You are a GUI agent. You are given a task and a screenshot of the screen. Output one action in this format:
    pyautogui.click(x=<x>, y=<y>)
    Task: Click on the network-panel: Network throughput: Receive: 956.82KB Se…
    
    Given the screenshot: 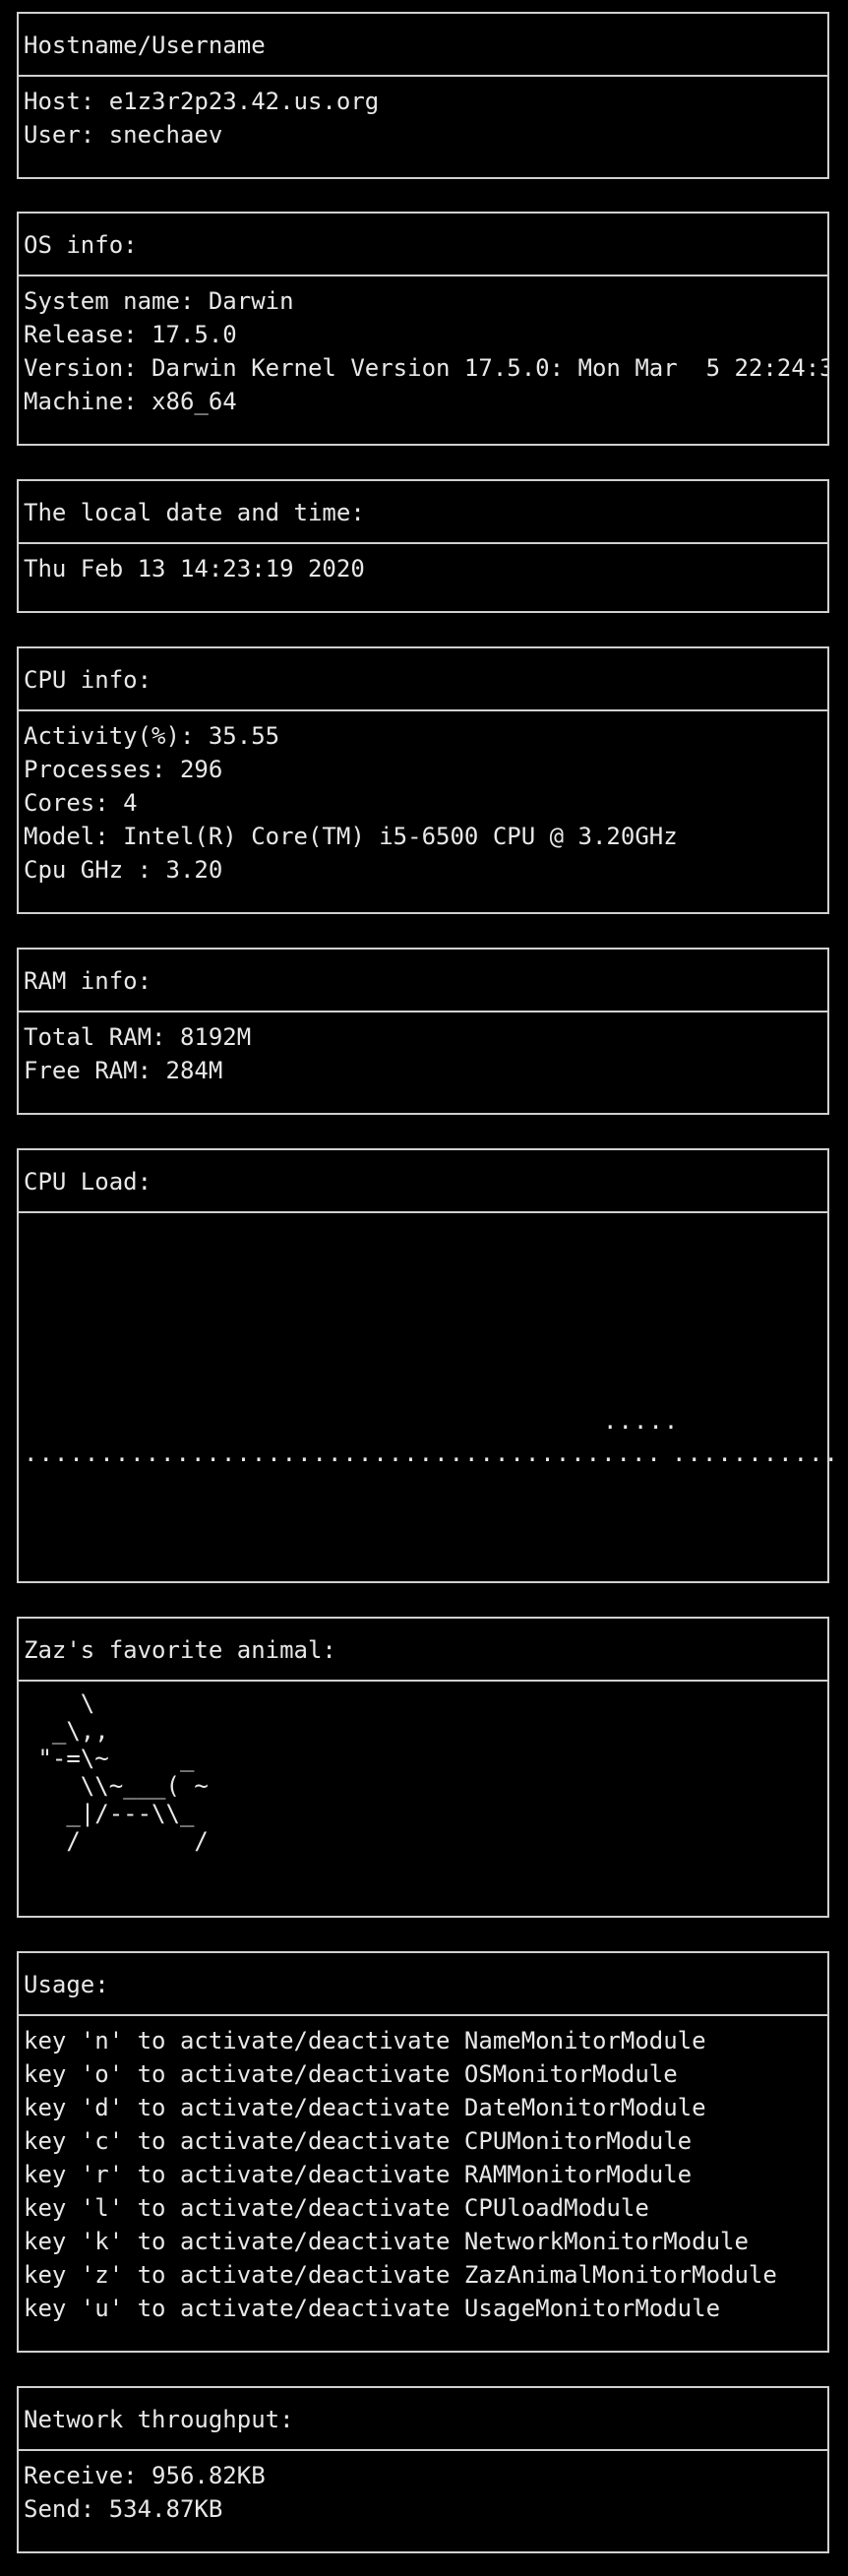 What is the action you would take?
    pyautogui.click(x=423, y=2469)
    